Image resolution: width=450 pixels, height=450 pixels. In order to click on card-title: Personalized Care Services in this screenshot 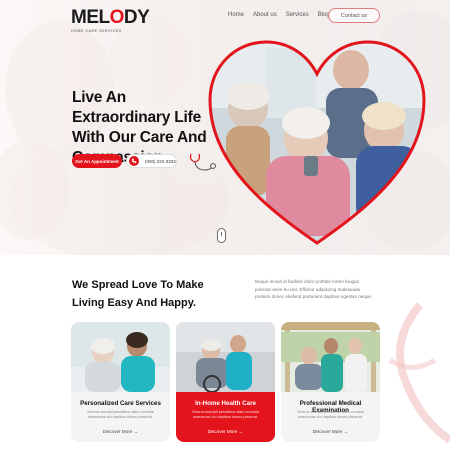, I will do `click(120, 403)`.